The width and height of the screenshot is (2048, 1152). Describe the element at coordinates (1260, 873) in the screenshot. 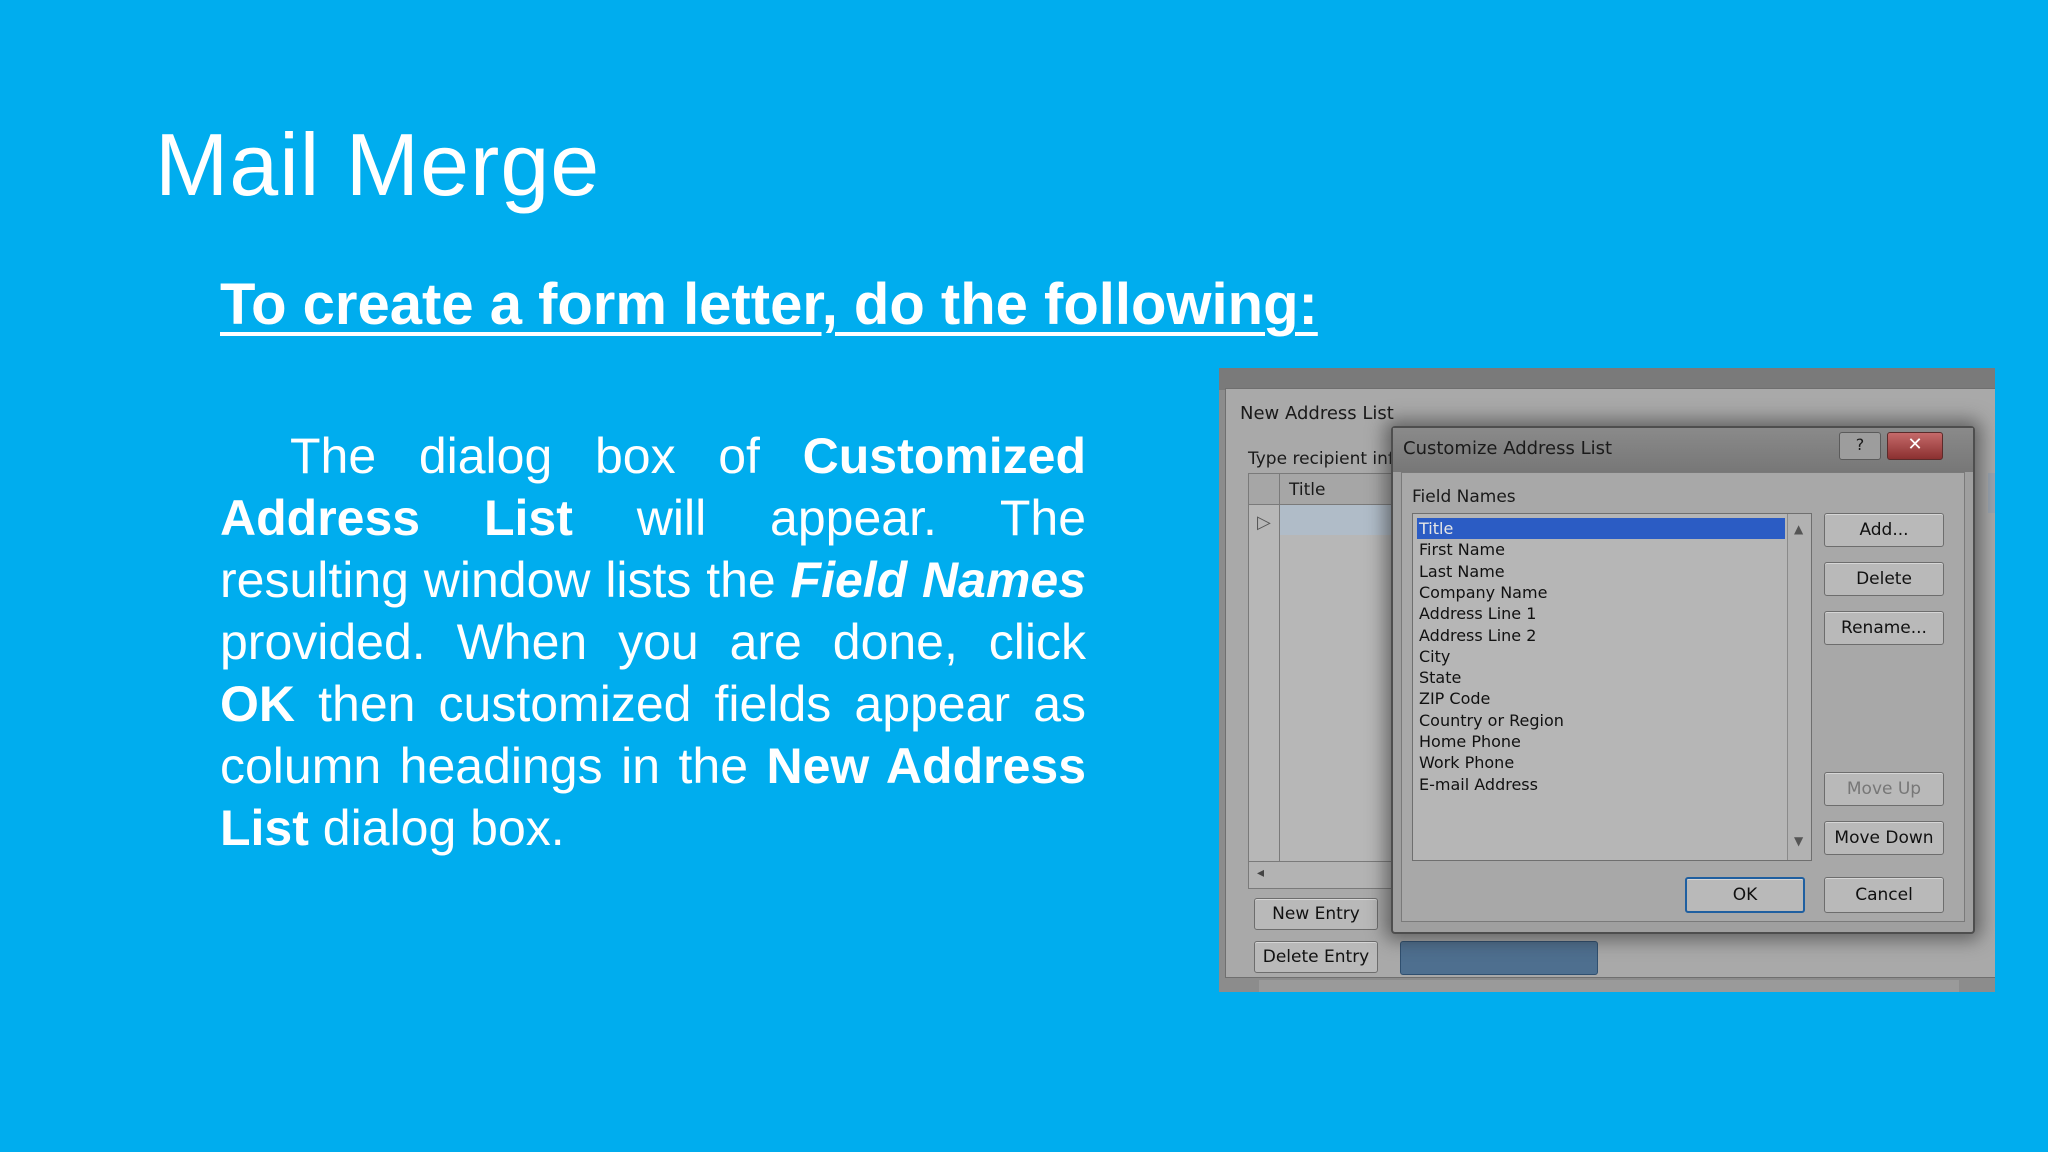

I see `scroll-left-icon: ◂` at that location.